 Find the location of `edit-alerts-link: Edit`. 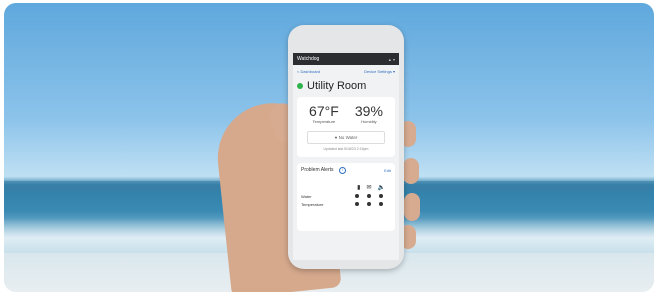

edit-alerts-link: Edit is located at coordinates (387, 170).